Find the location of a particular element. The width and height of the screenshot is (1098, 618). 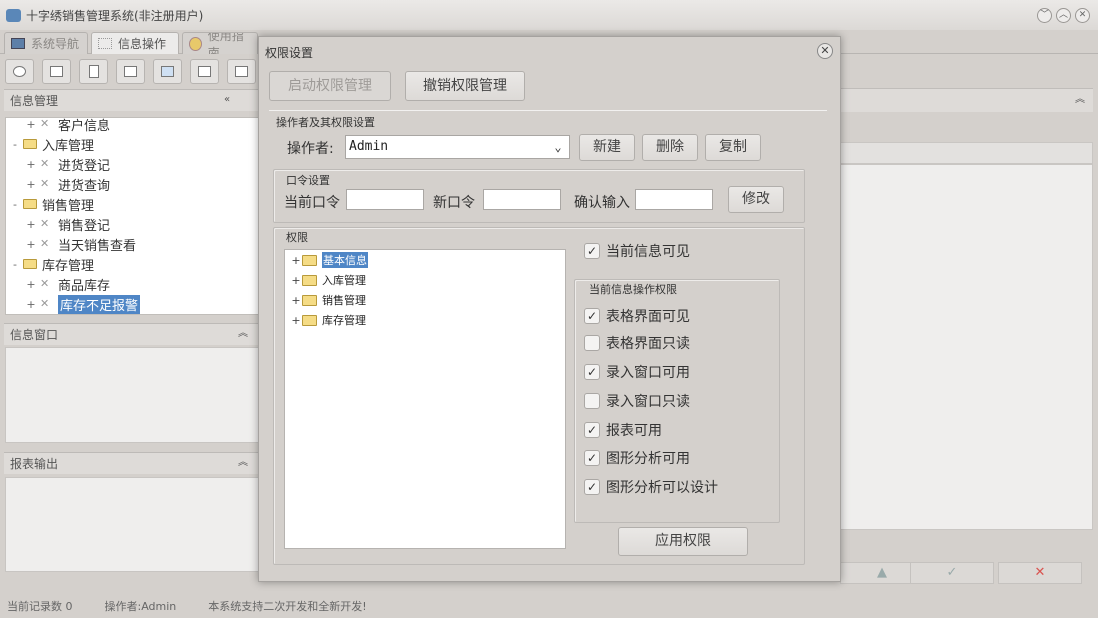

modify-password-button: 修改 is located at coordinates (756, 199).